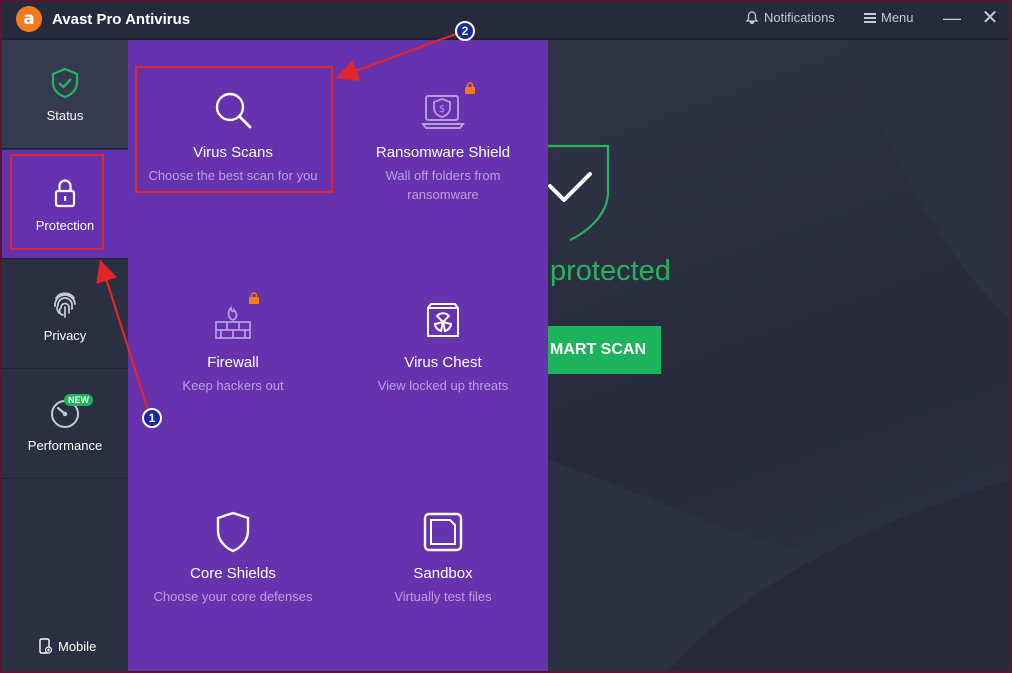 This screenshot has width=1012, height=673. Describe the element at coordinates (443, 346) in the screenshot. I see `tile-virus-chest: Virus Chest View locked up threats` at that location.